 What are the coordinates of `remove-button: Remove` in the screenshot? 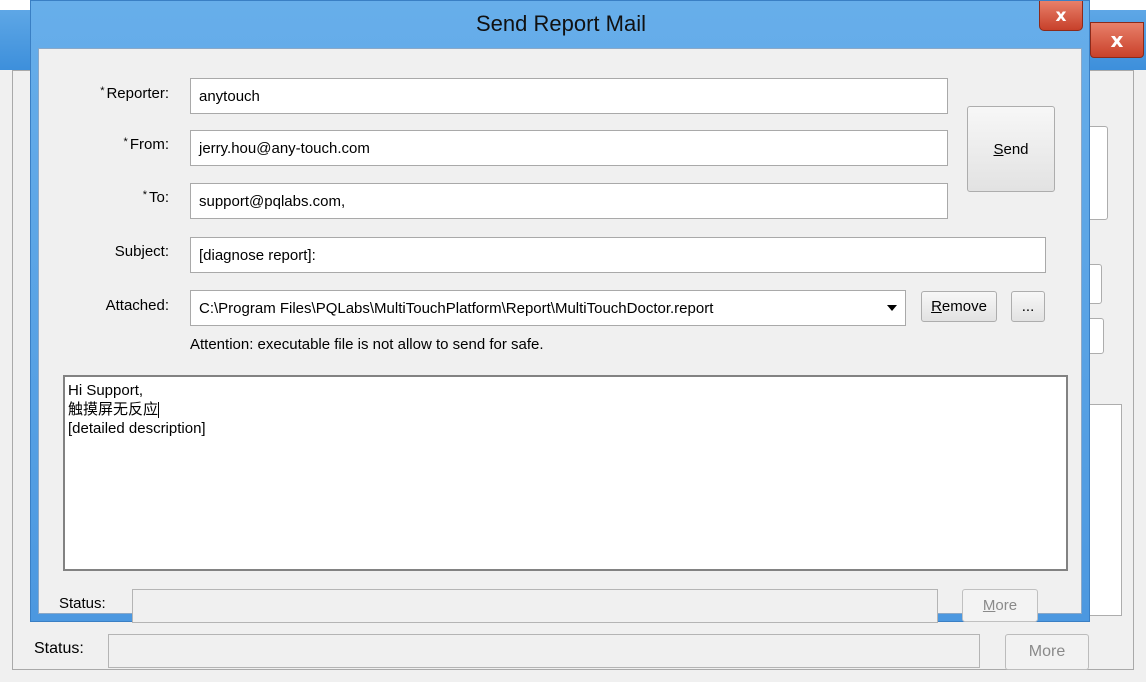 It's located at (959, 306).